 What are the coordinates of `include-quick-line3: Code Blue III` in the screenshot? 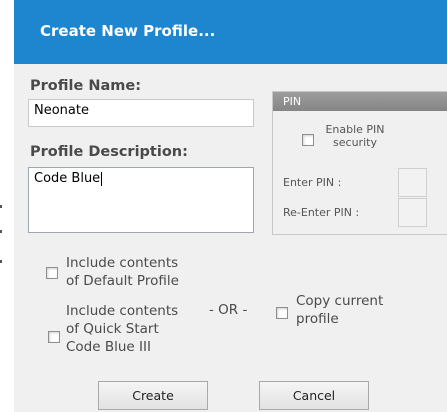 It's located at (108, 347).